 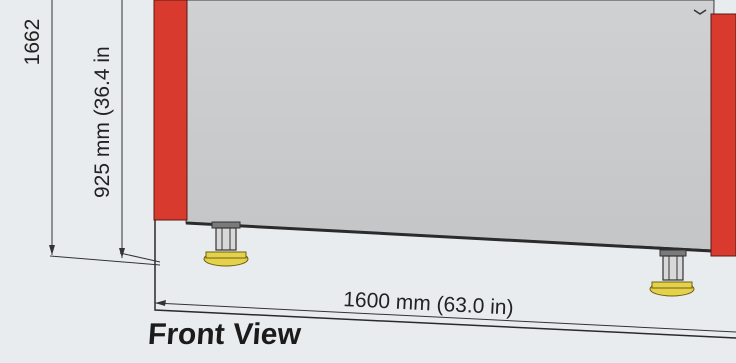 What do you see at coordinates (102, 122) in the screenshot?
I see `height-inner-label: 925 mm (36.4 in` at bounding box center [102, 122].